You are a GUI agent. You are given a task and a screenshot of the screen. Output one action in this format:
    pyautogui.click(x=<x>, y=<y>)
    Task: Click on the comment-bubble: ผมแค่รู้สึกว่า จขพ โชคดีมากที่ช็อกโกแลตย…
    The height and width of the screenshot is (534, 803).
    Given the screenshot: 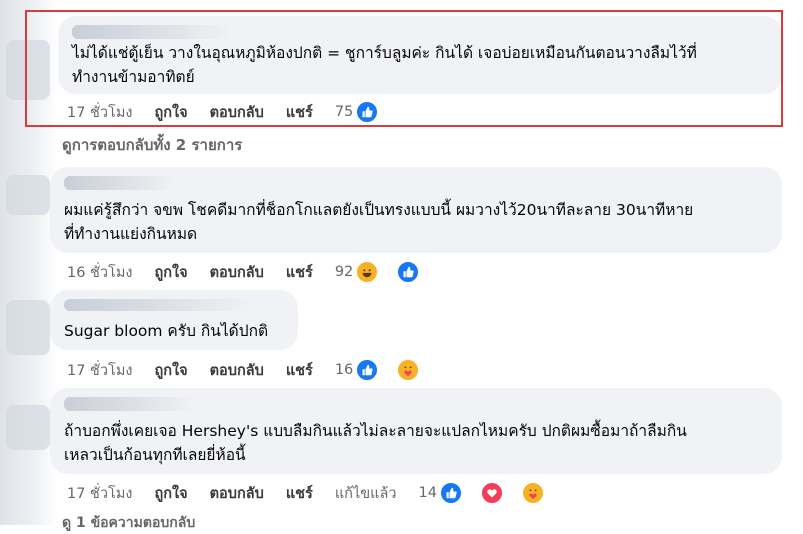 What is the action you would take?
    pyautogui.click(x=416, y=210)
    